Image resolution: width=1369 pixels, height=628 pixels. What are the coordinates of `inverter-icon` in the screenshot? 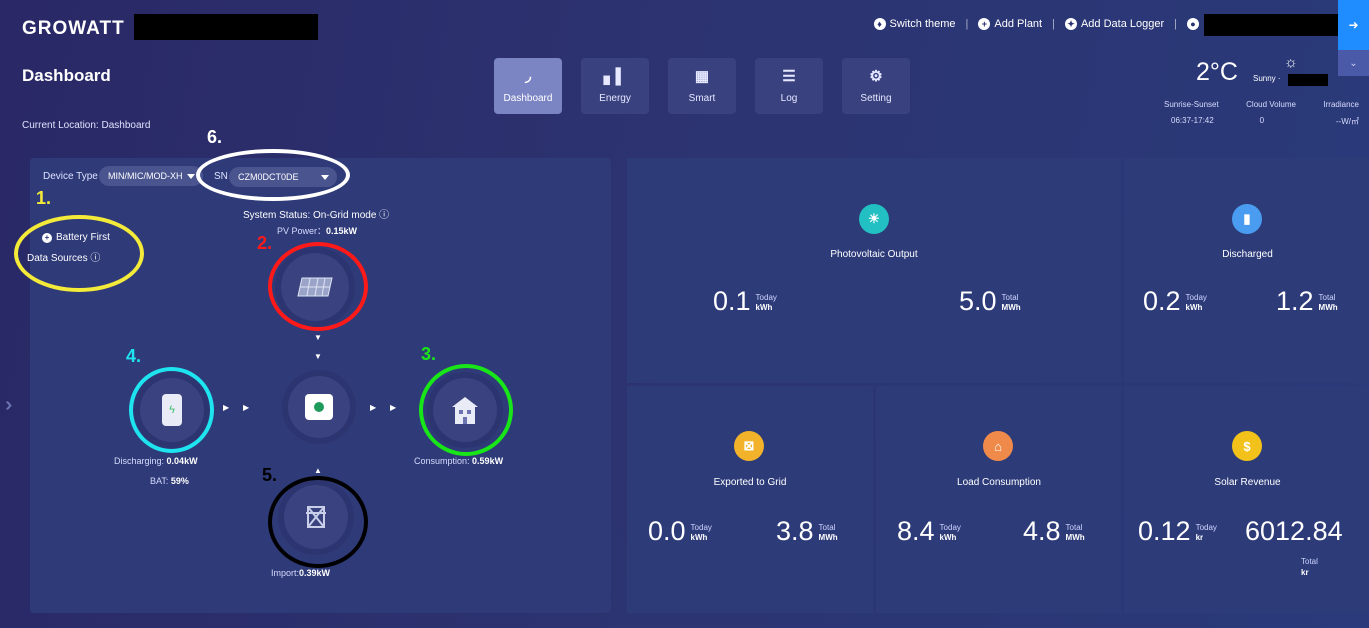 It's located at (319, 407).